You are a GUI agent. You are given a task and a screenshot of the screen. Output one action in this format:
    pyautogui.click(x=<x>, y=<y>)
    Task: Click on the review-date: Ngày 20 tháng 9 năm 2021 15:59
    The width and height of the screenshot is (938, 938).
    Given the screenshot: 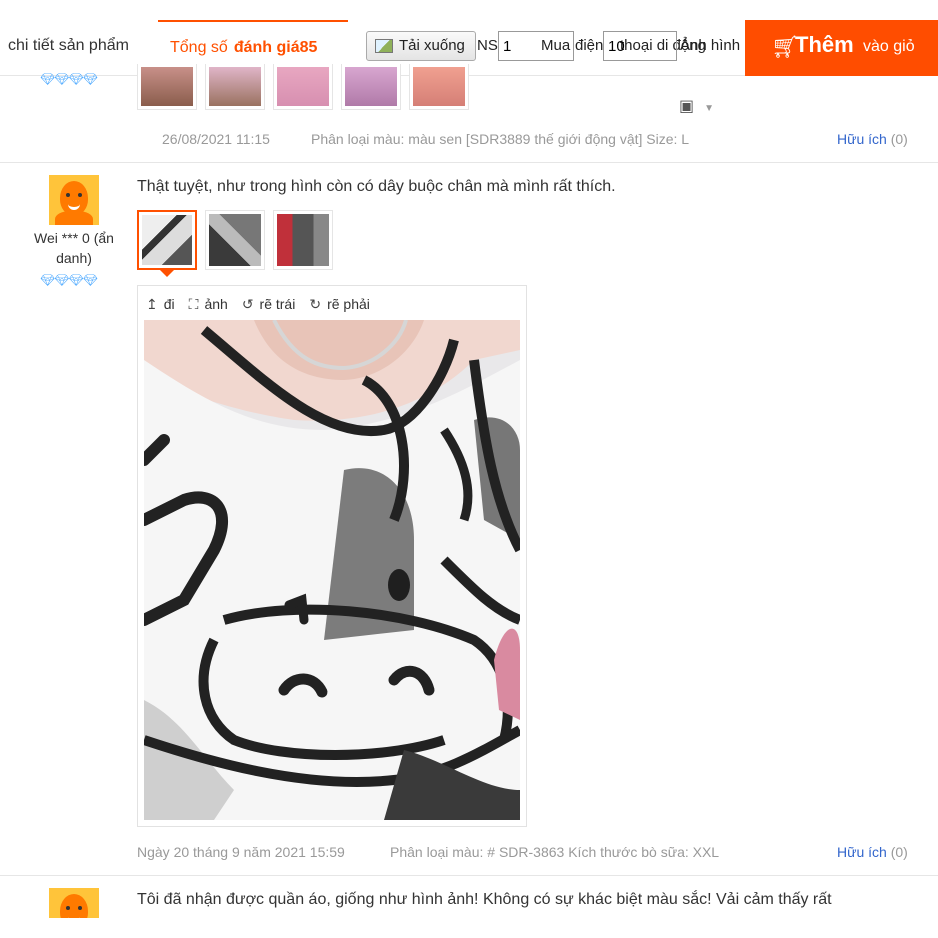 What is the action you would take?
    pyautogui.click(x=241, y=852)
    